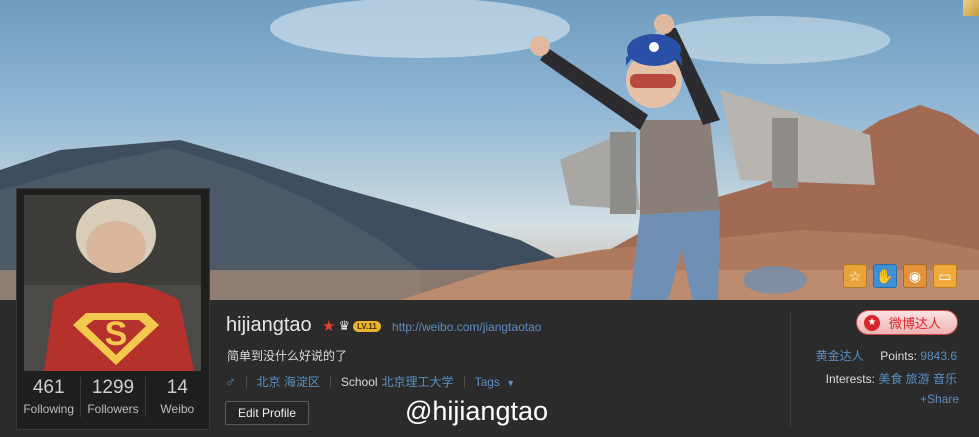  Describe the element at coordinates (367, 326) in the screenshot. I see `level-badge: LV.11` at that location.